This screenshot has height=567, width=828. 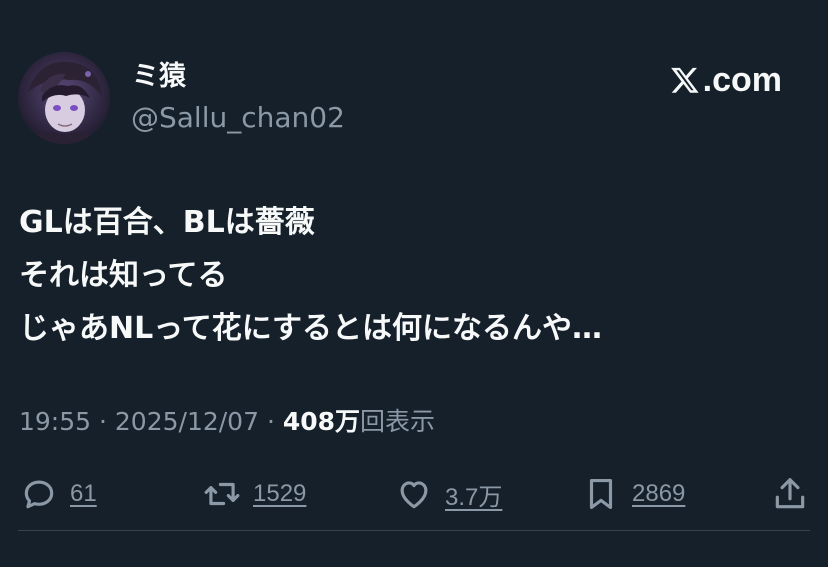 I want to click on repost-button: 1529, so click(x=254, y=494).